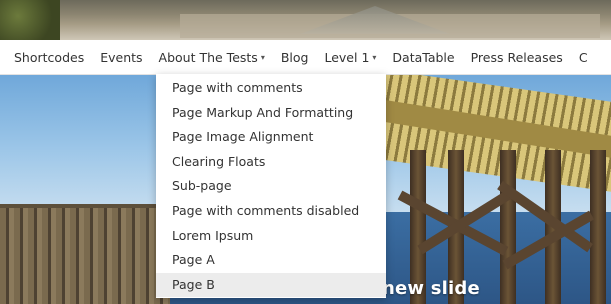  What do you see at coordinates (305, 20) in the screenshot?
I see `header-image` at bounding box center [305, 20].